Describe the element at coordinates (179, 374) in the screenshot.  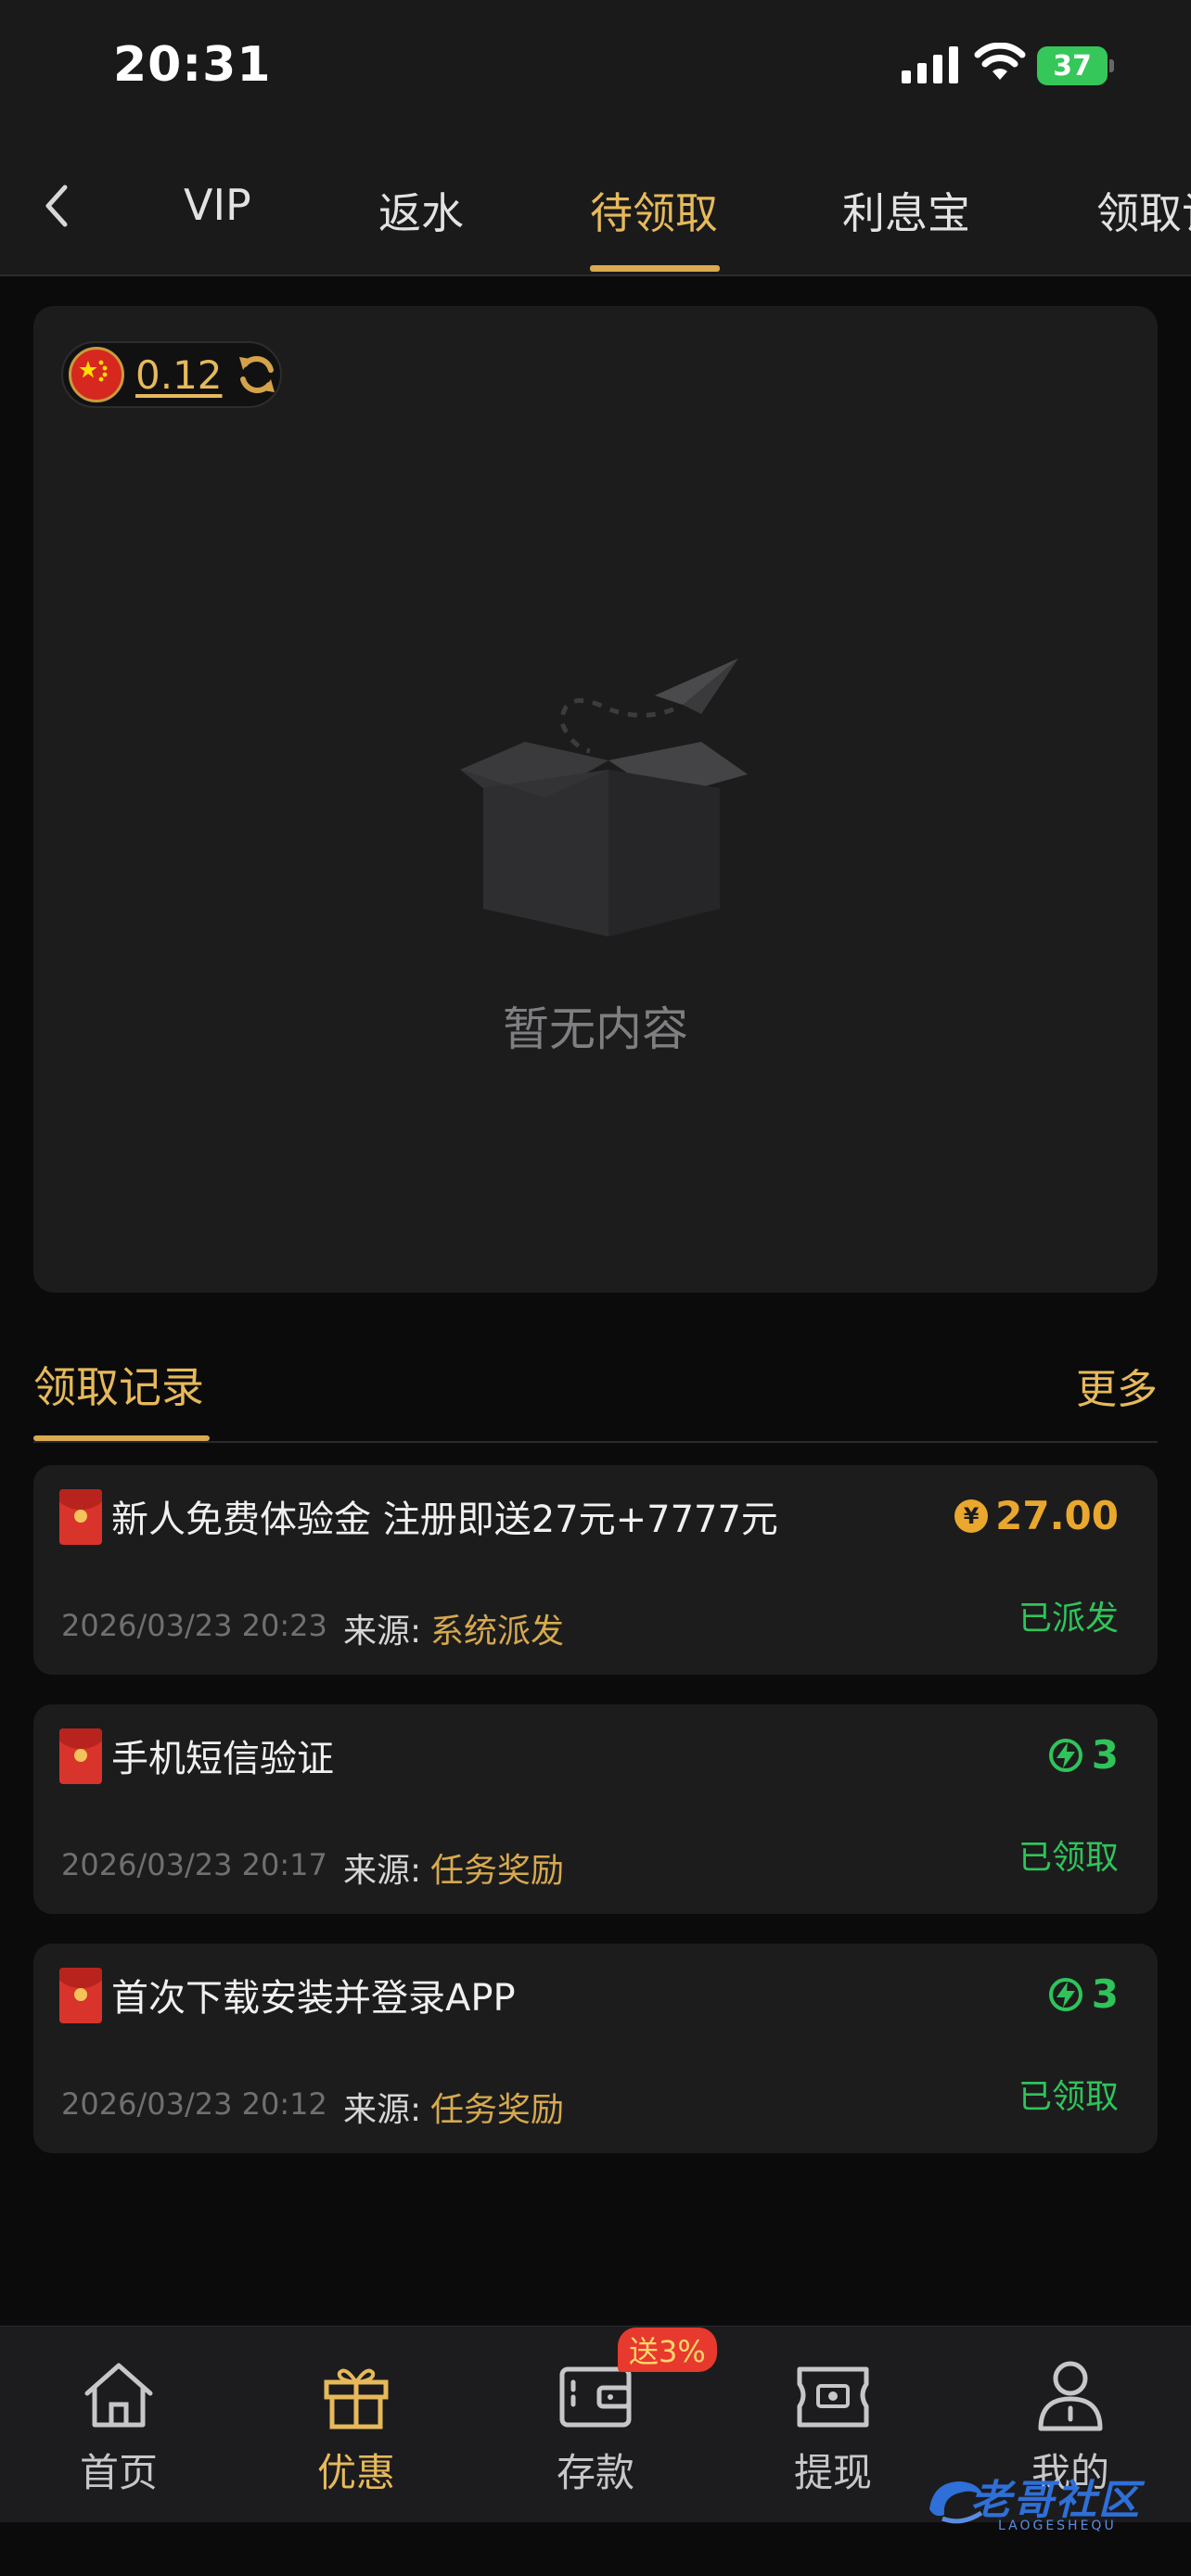
I see `balance-value: 0.12` at that location.